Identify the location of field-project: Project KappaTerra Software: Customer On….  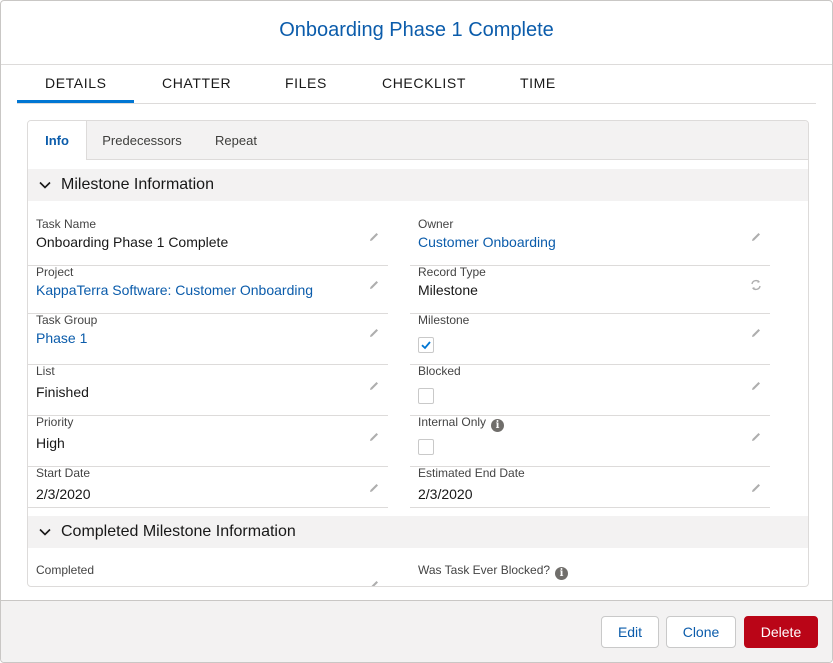
(208, 289).